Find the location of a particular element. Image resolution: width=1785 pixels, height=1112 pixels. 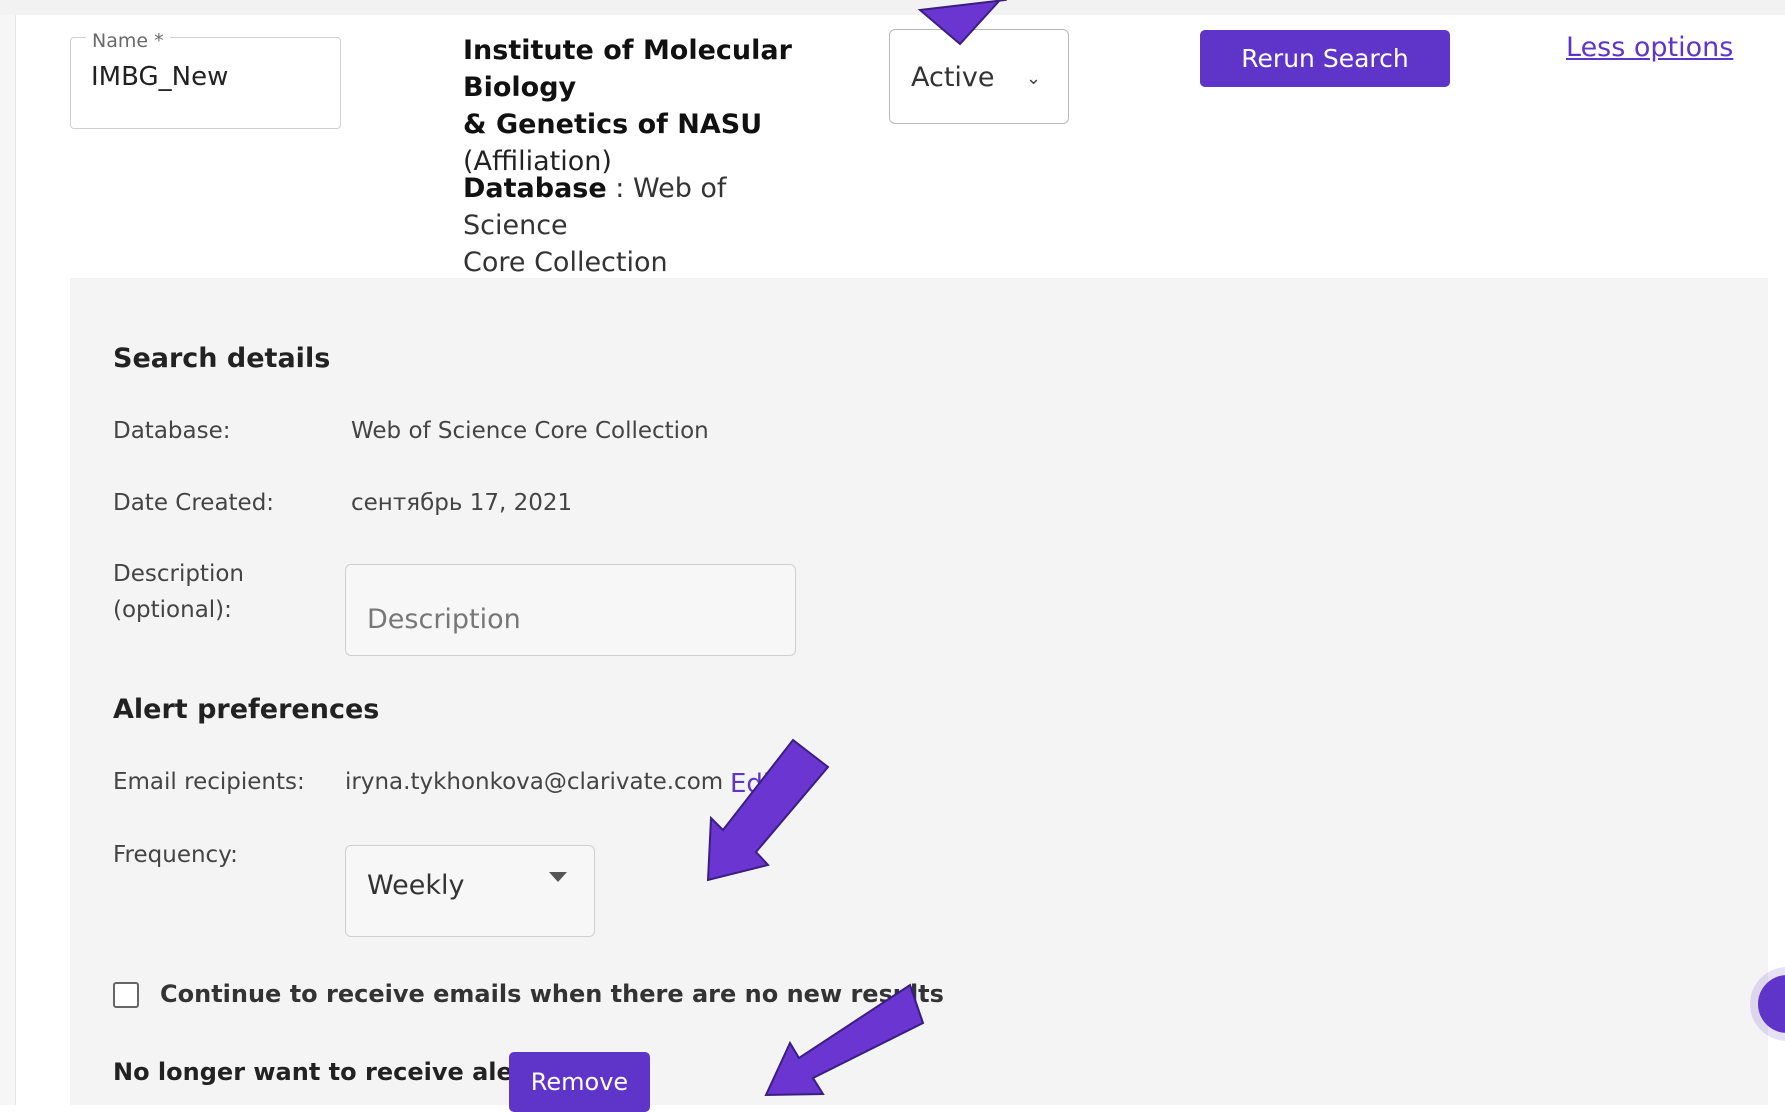

arrow-to-remove-icon is located at coordinates (844, 1040).